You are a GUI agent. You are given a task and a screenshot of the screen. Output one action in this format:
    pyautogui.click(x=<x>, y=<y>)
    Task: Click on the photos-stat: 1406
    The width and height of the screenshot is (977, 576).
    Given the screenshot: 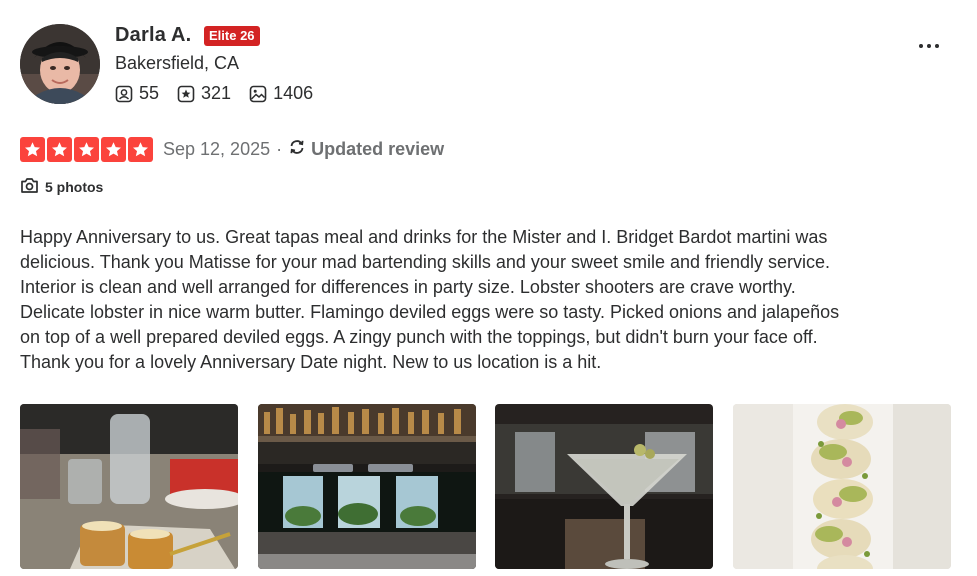 What is the action you would take?
    pyautogui.click(x=281, y=93)
    